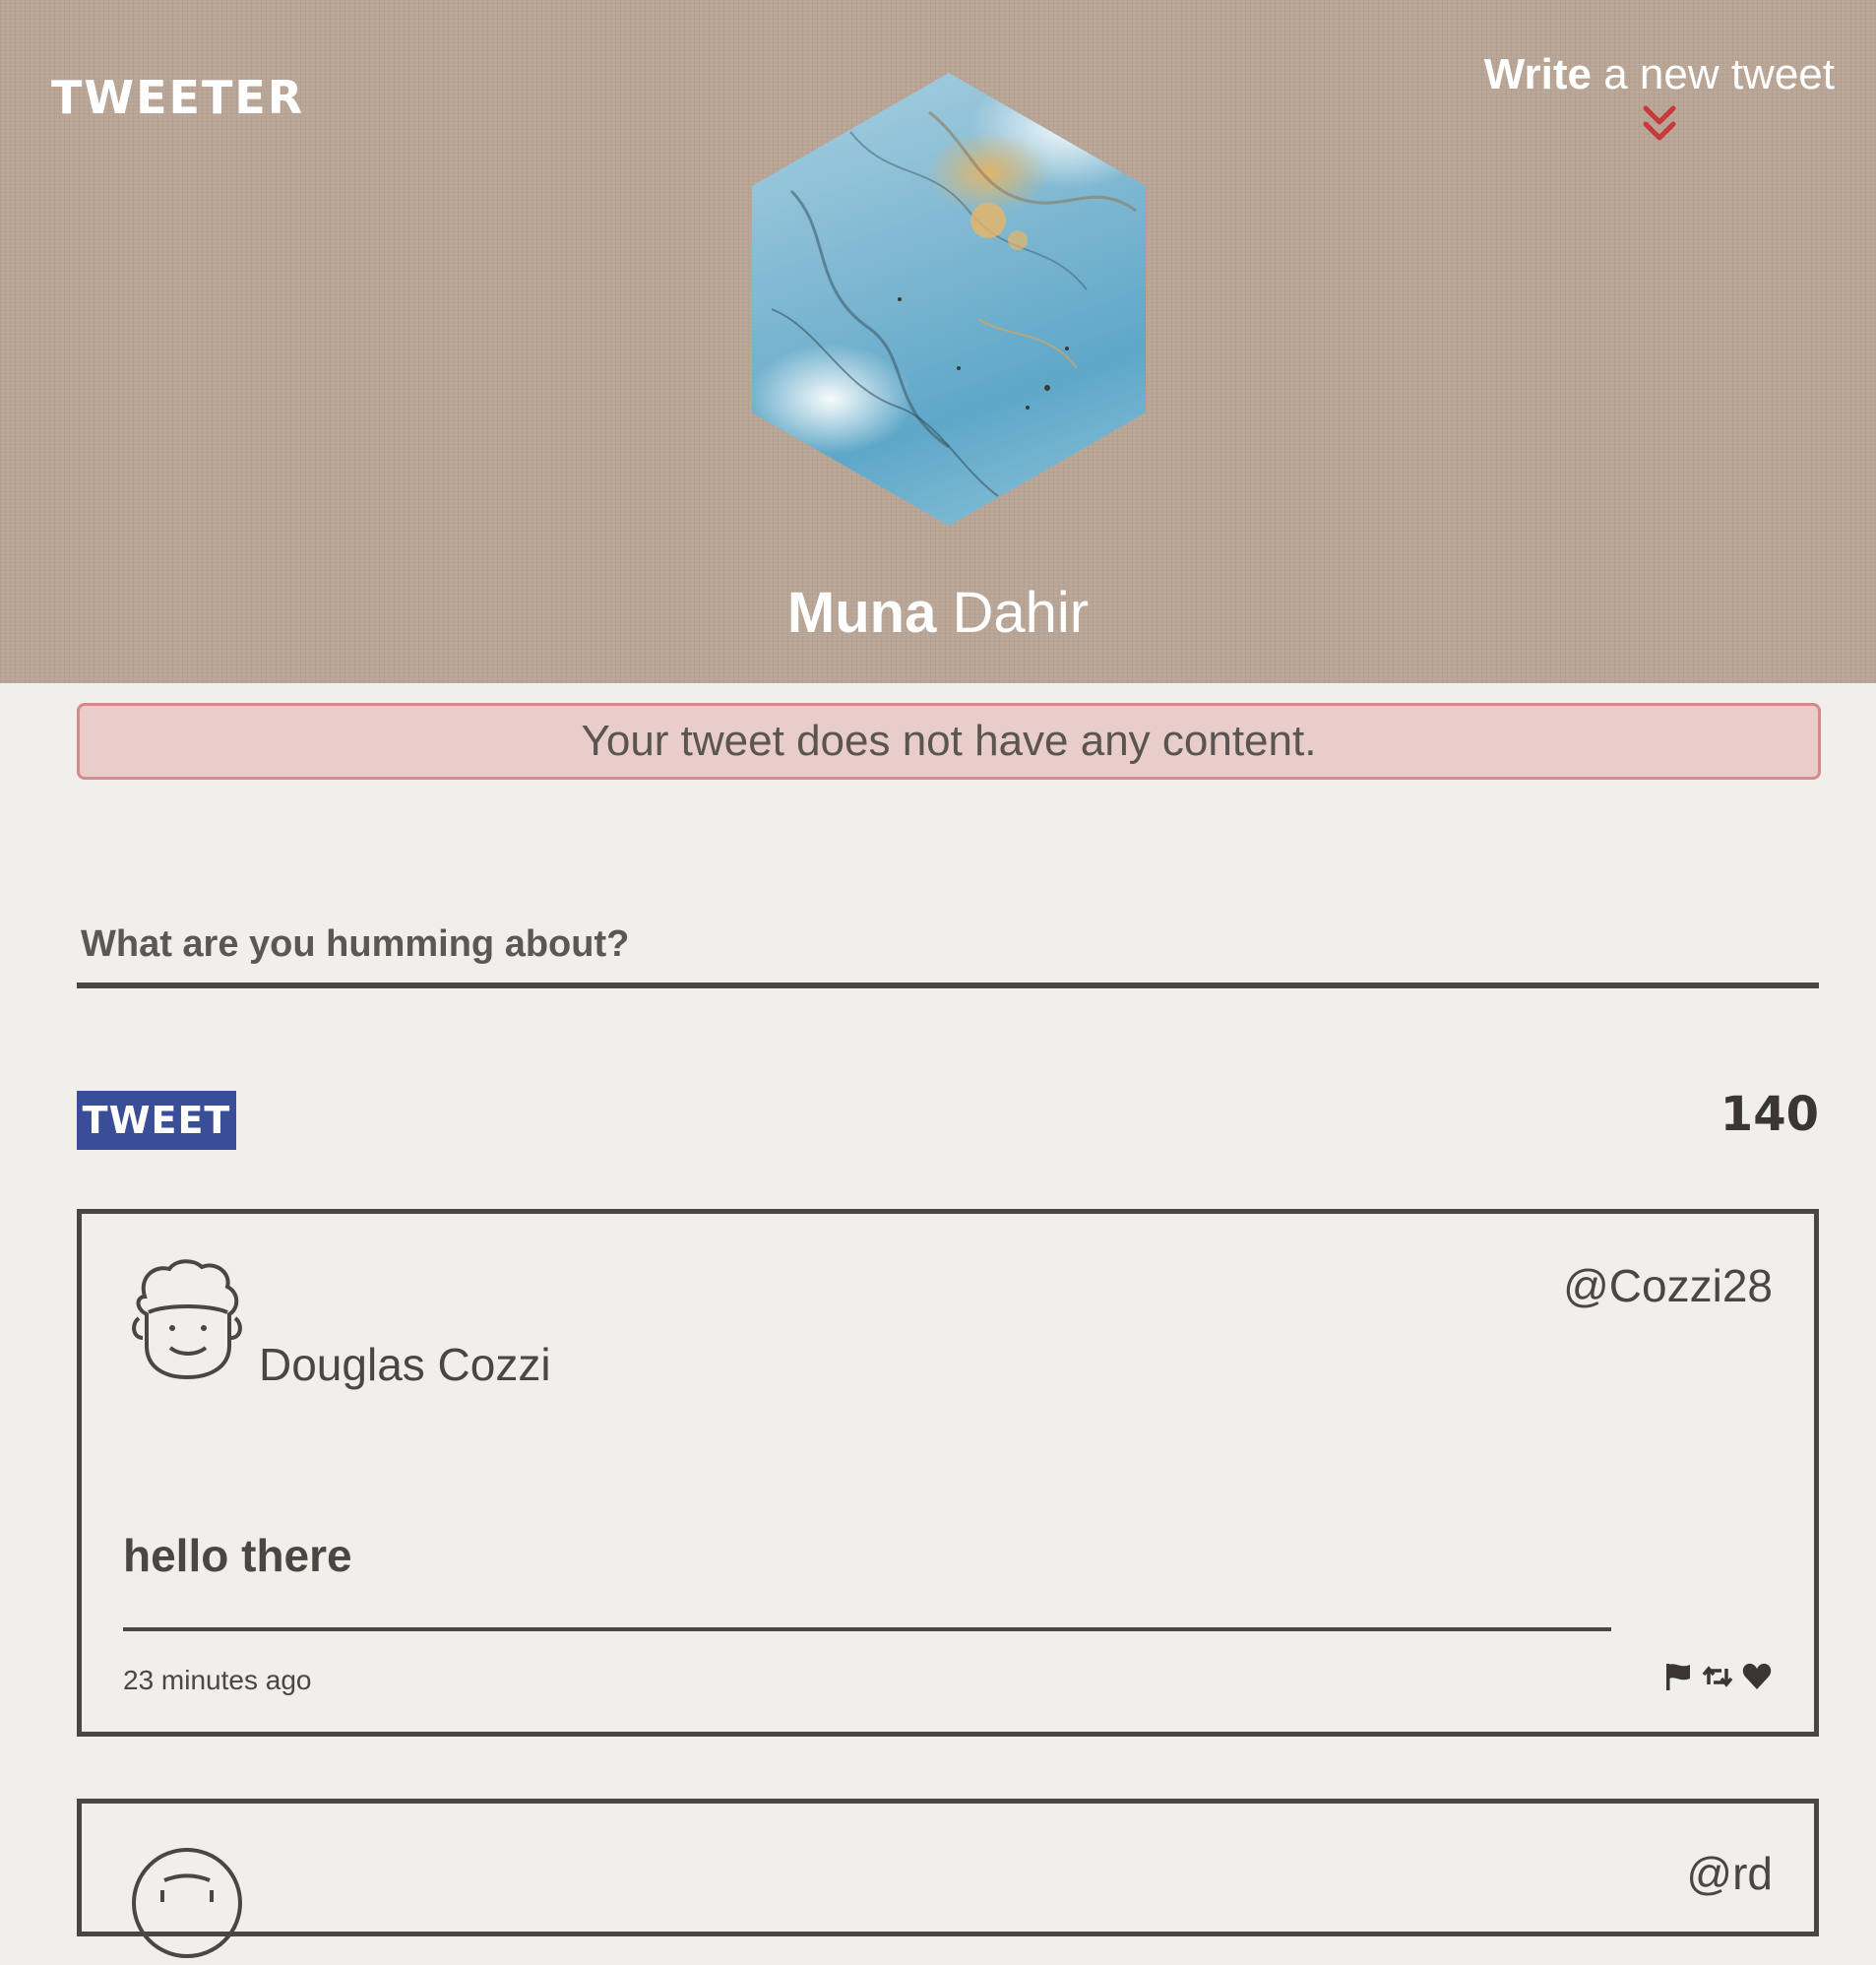  Describe the element at coordinates (1678, 1676) in the screenshot. I see `flag-icon` at that location.